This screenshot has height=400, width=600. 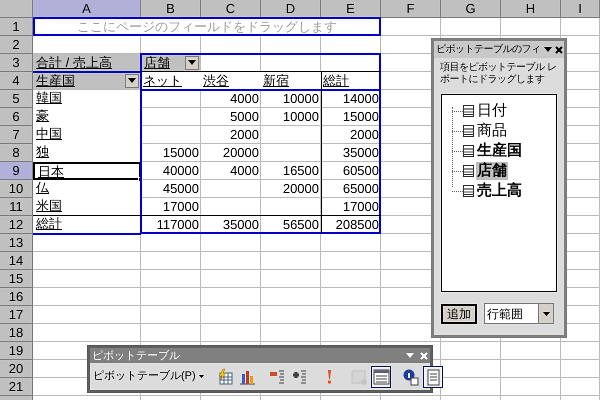 What do you see at coordinates (148, 377) in the screenshot?
I see `pivot-menu-button: ピボットテーブル(P)` at bounding box center [148, 377].